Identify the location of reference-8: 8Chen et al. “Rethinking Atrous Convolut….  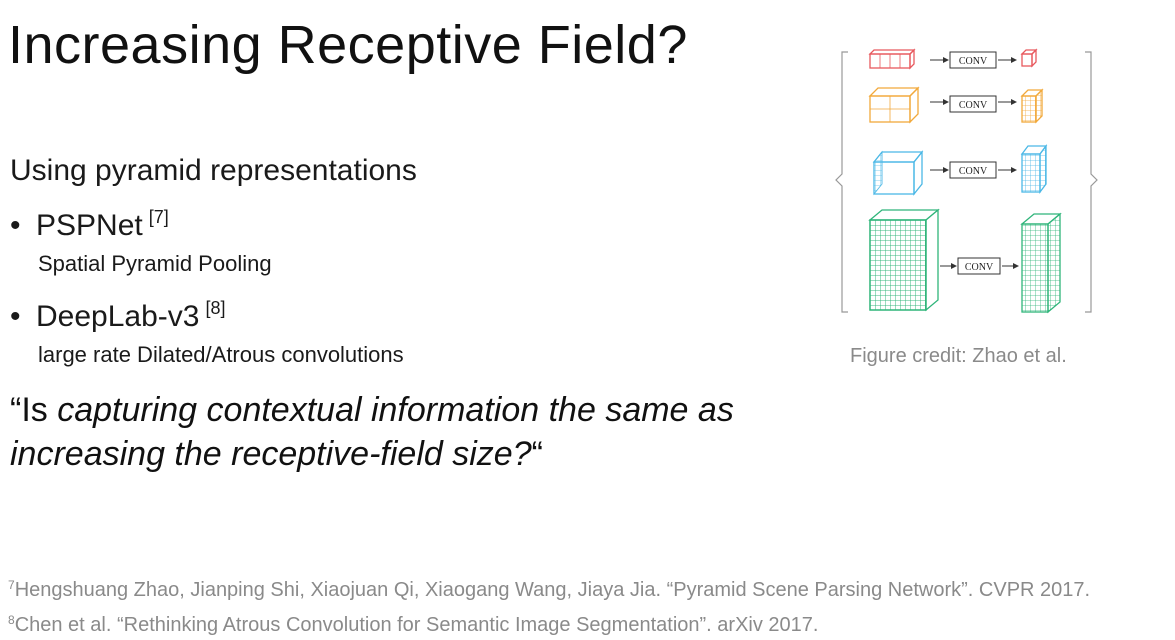
(549, 622).